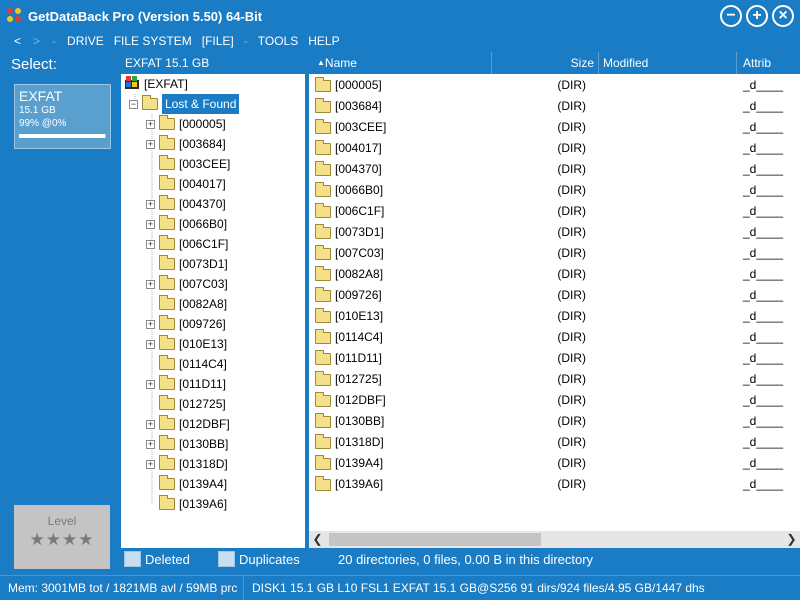 This screenshot has width=800, height=600. I want to click on deleted-checkbox, so click(132, 559).